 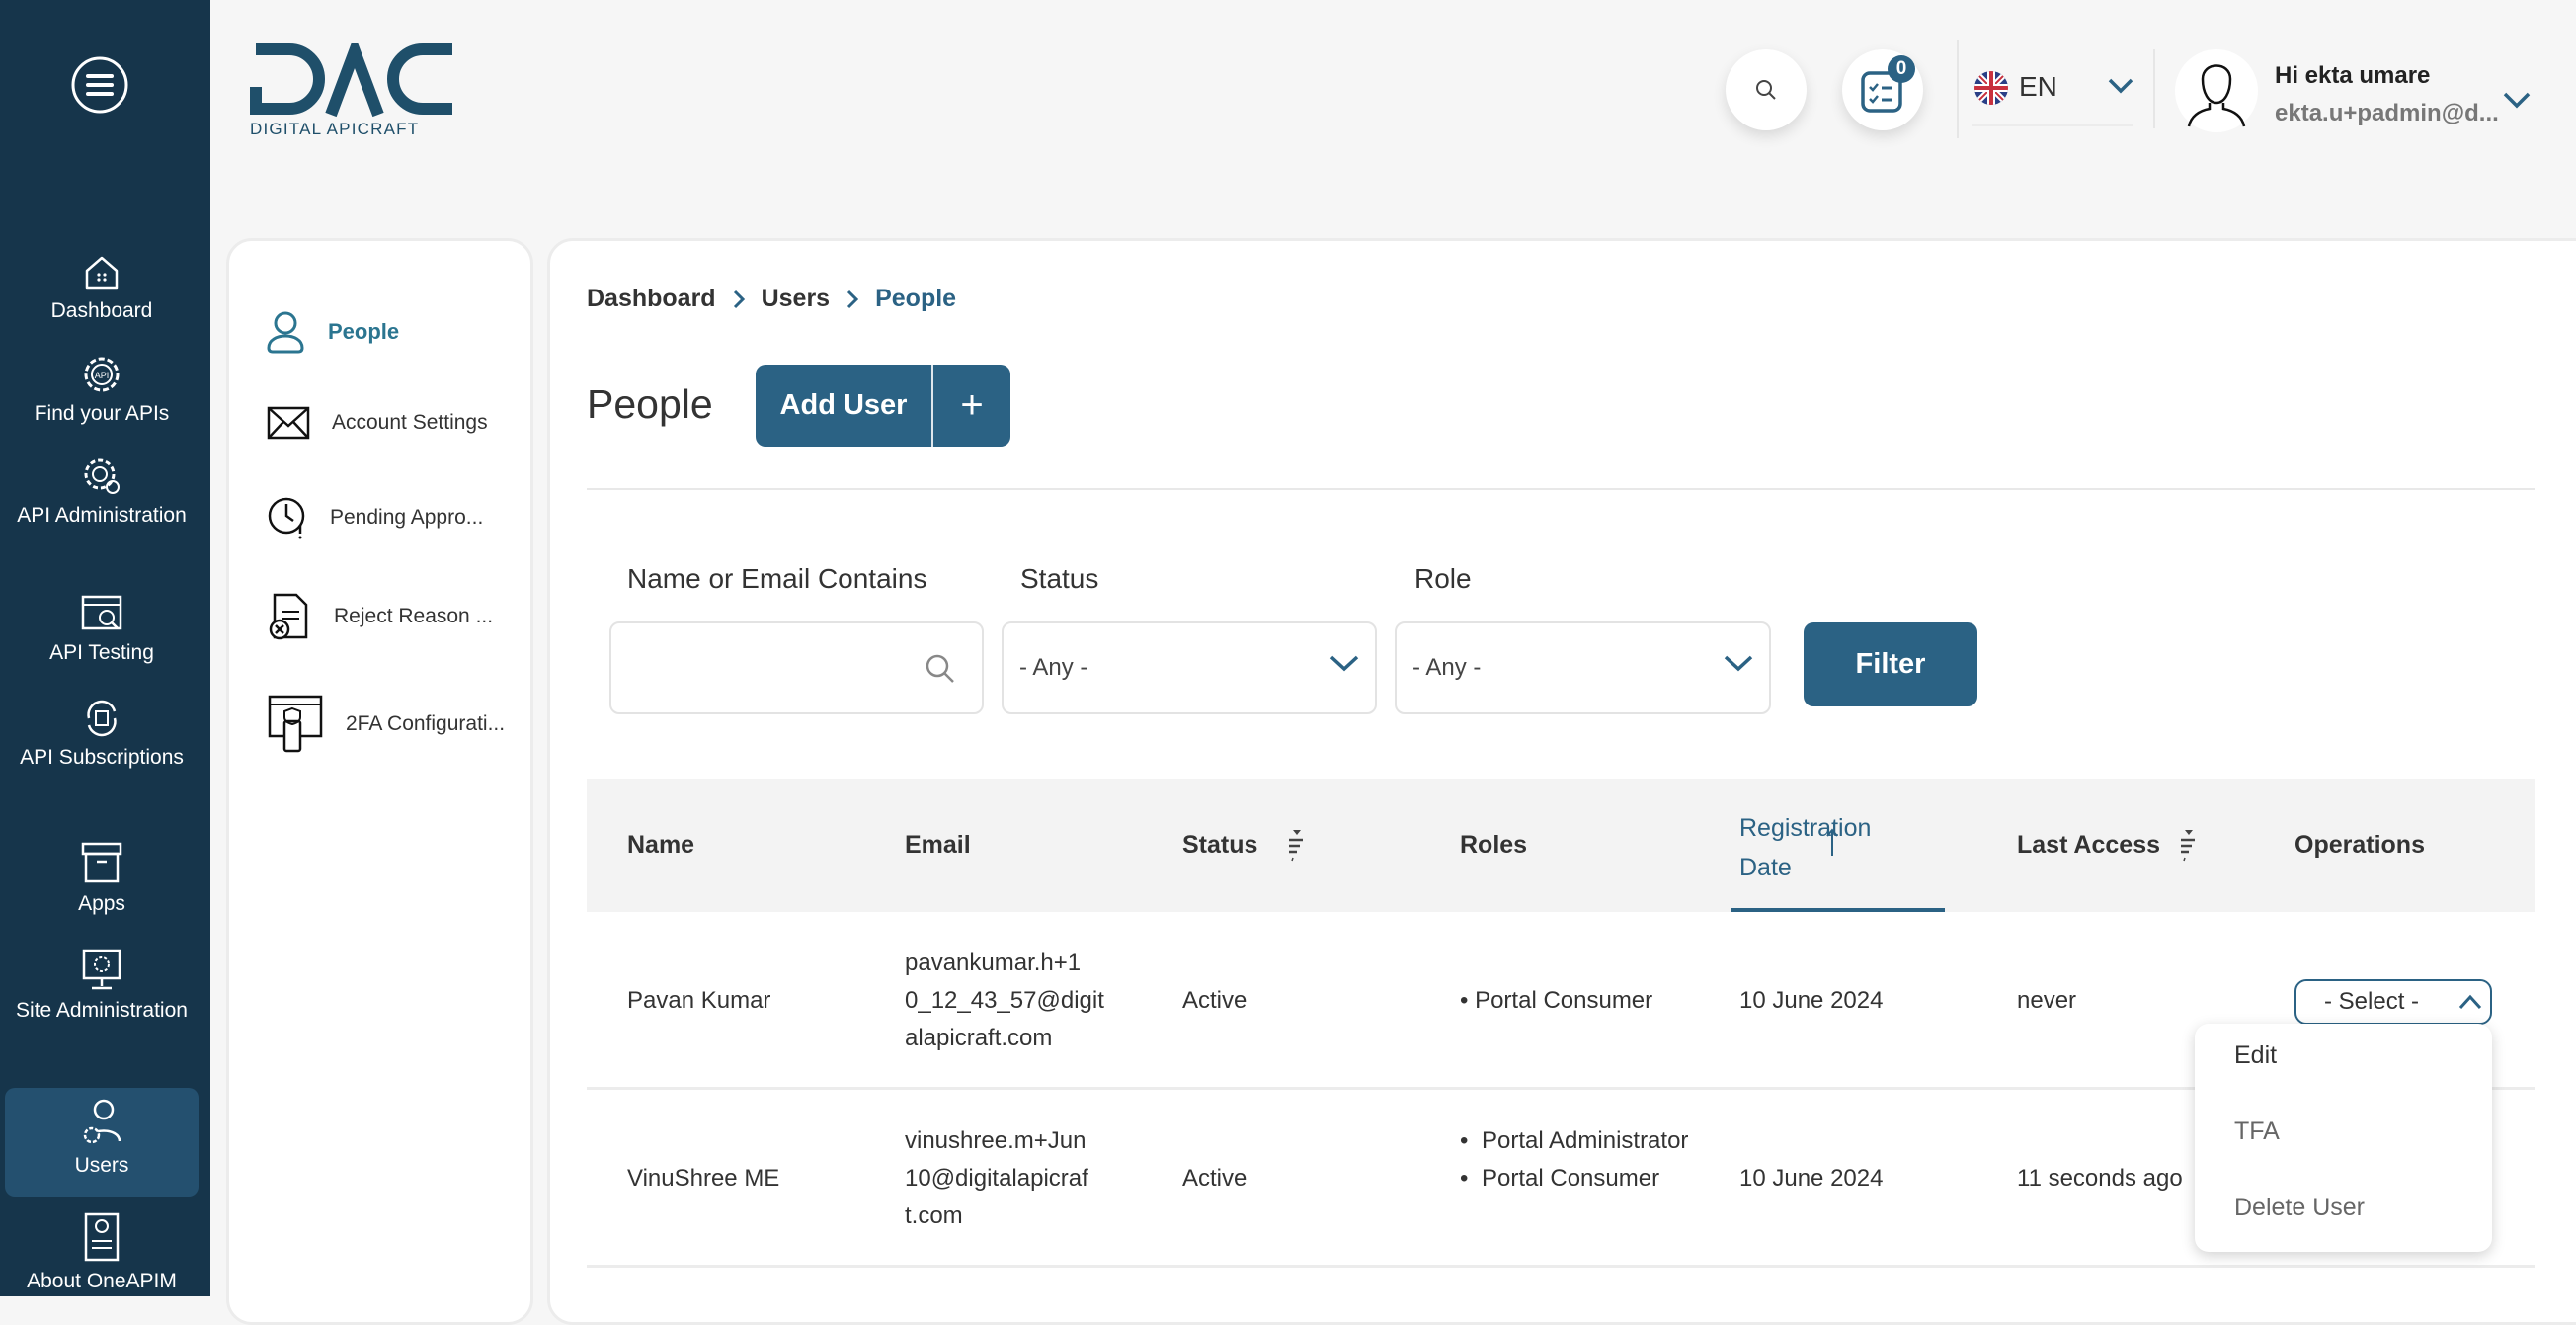 I want to click on logo-subtitle: DIGITAL APICRAFT, so click(x=334, y=129).